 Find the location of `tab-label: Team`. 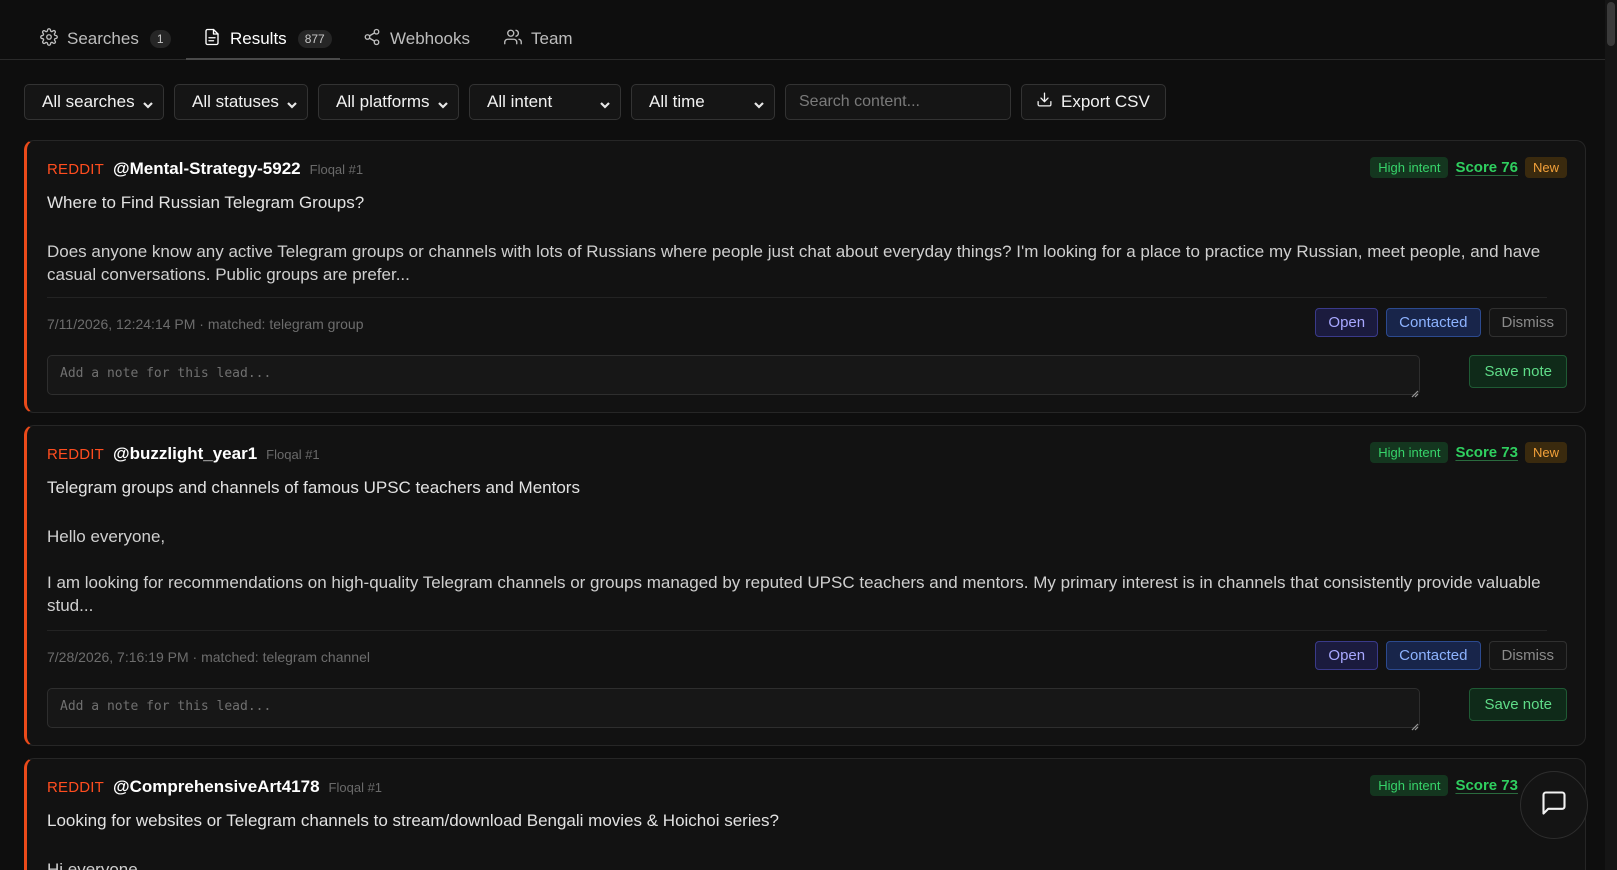

tab-label: Team is located at coordinates (552, 38).